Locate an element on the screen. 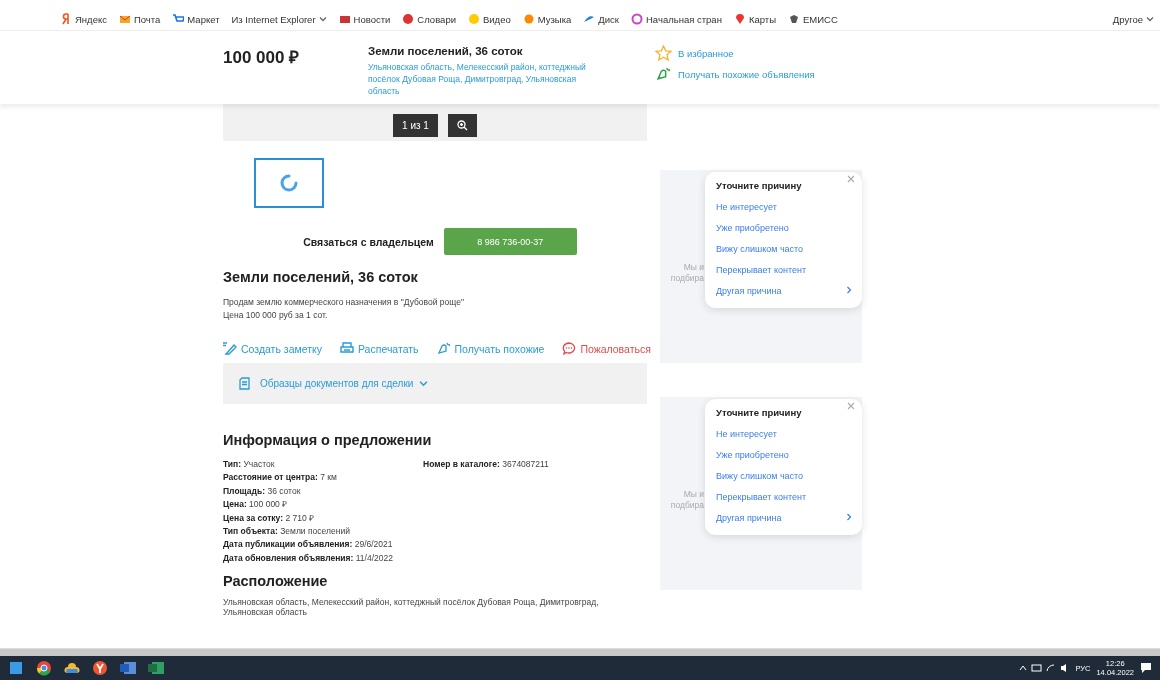 This screenshot has height=680, width=1160. zoom-button is located at coordinates (462, 125).